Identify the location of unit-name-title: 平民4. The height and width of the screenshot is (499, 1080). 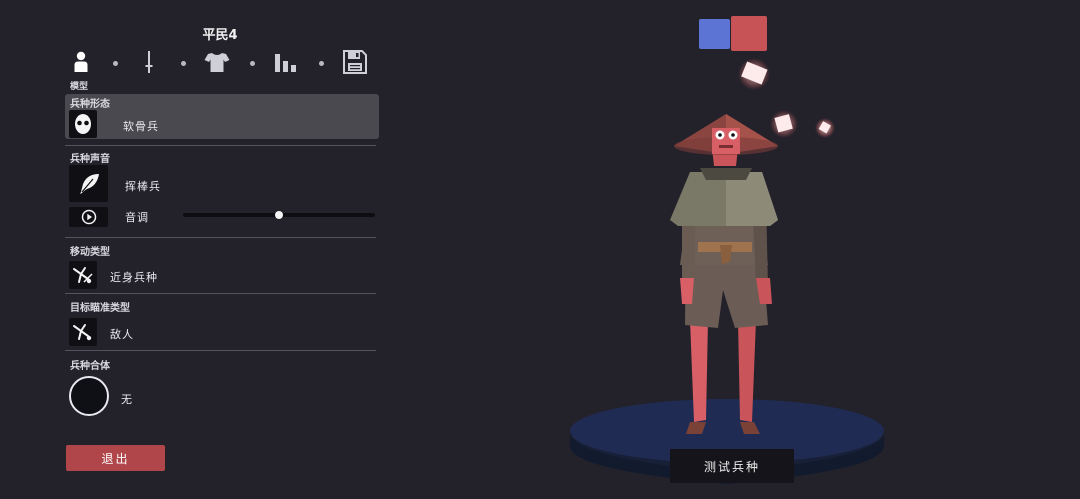
(220, 35).